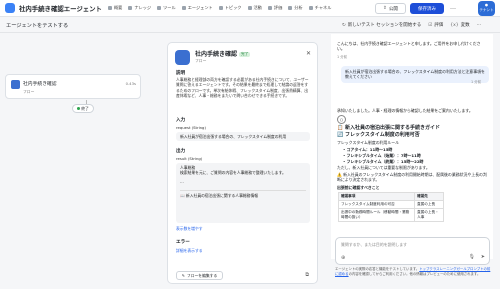 The width and height of the screenshot is (500, 289). What do you see at coordinates (189, 229) in the screenshot?
I see `show-more-link: 表示数を増やす` at bounding box center [189, 229].